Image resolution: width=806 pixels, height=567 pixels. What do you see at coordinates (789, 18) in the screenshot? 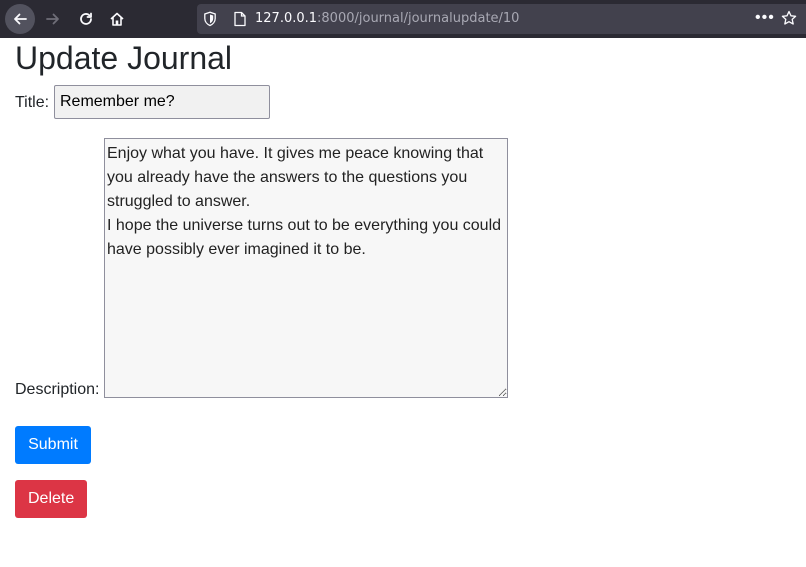
I see `bookmark-star-icon` at bounding box center [789, 18].